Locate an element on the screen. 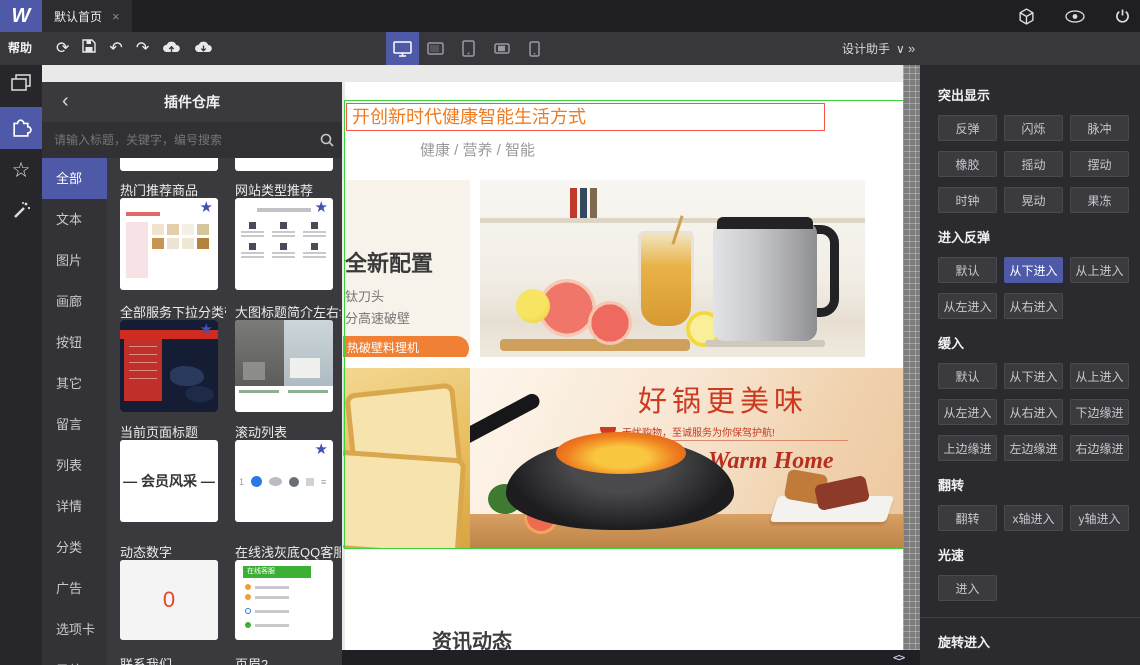 This screenshot has height=665, width=1140. plugin-label: 页眉2 is located at coordinates (252, 661).